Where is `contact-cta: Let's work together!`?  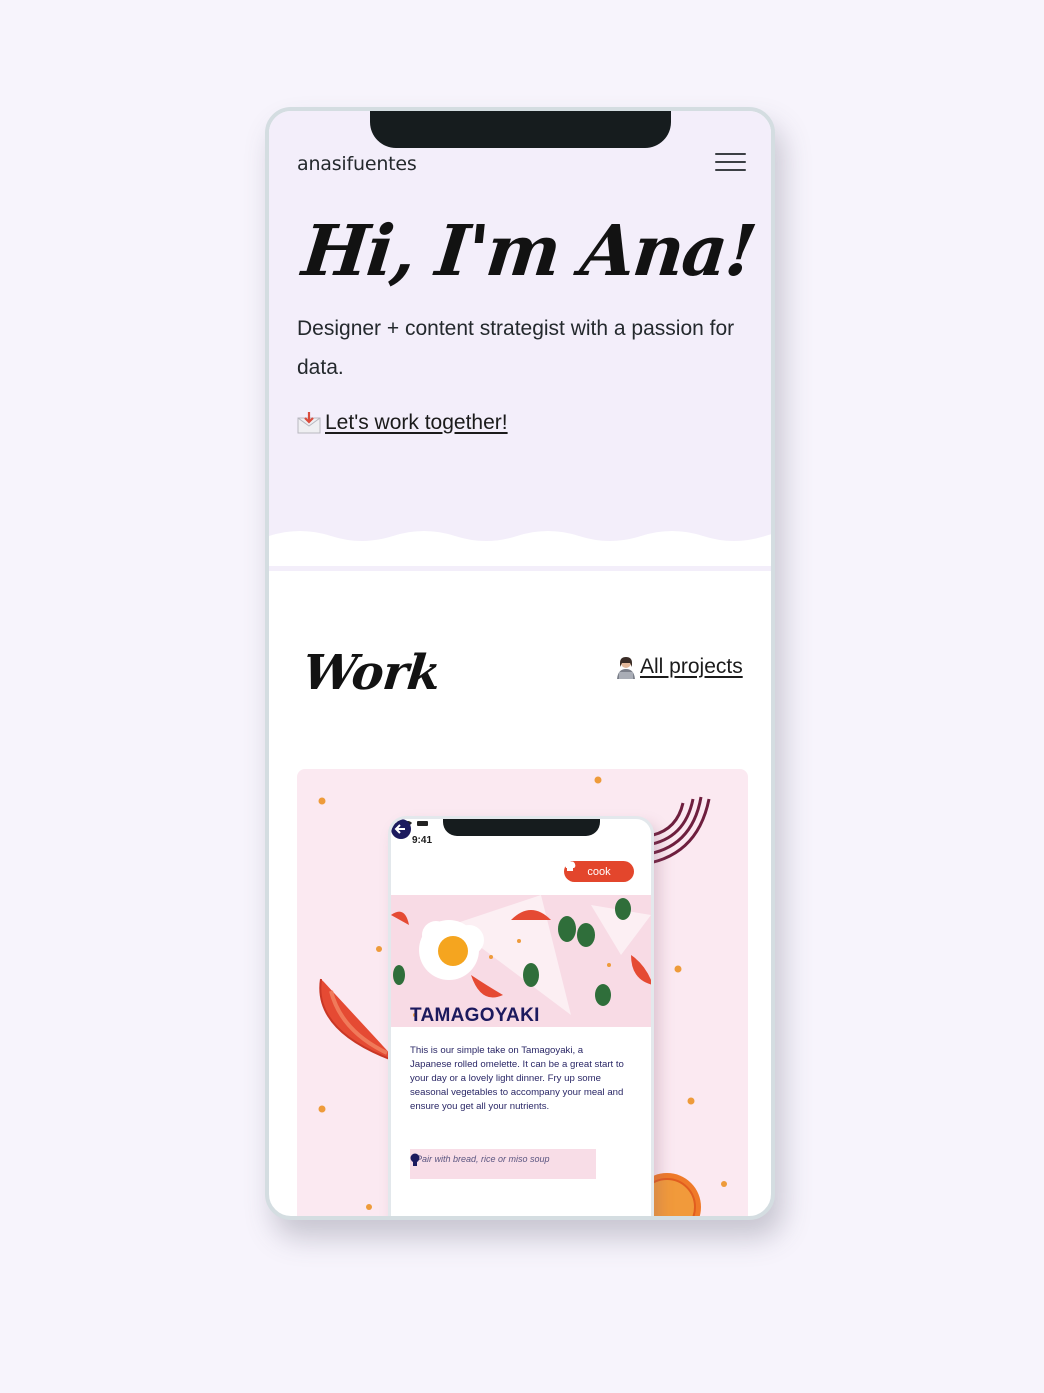
contact-cta: Let's work together! is located at coordinates (402, 423).